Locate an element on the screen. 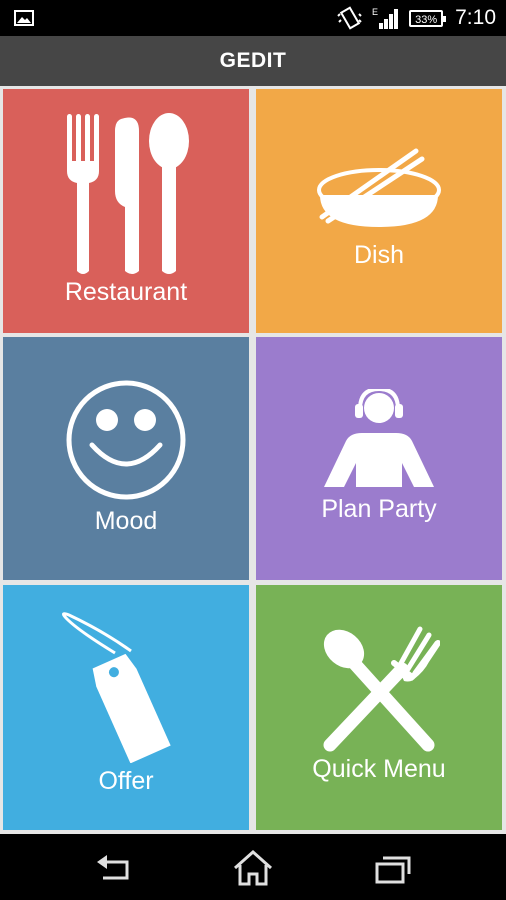  restaurant-label: Restaurant is located at coordinates (126, 292).